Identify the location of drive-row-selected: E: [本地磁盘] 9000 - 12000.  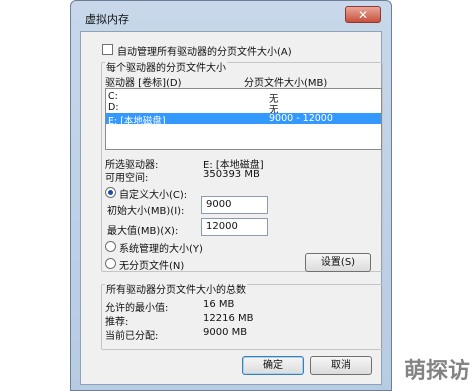
(243, 120).